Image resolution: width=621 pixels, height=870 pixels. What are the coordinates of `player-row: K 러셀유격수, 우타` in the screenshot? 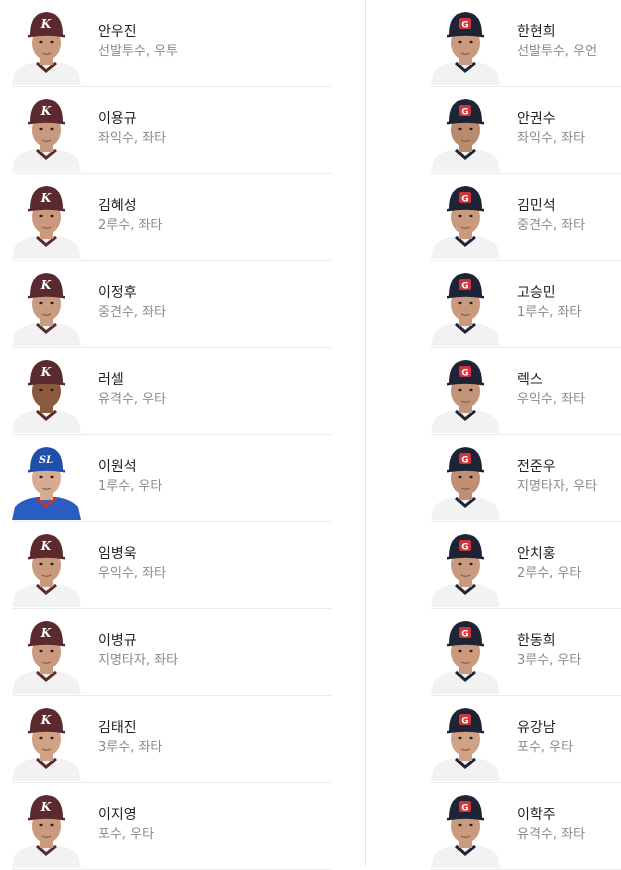 It's located at (172, 391).